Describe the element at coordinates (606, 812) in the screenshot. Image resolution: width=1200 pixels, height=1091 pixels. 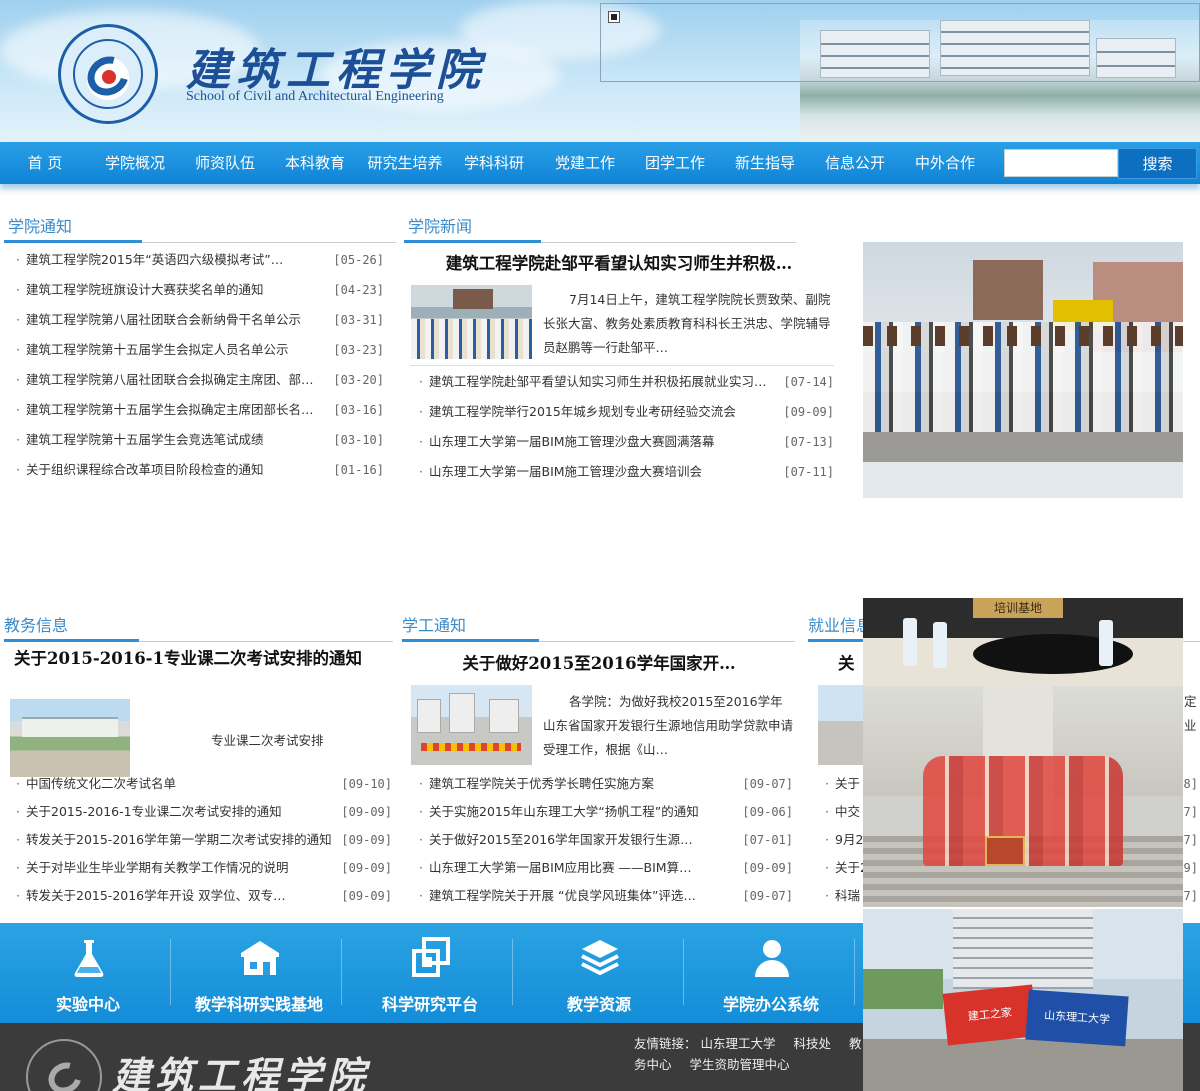
I see `list-item: · 关于实施2015年山东理工大学“扬帆工程”的通知 [09-06]` at that location.